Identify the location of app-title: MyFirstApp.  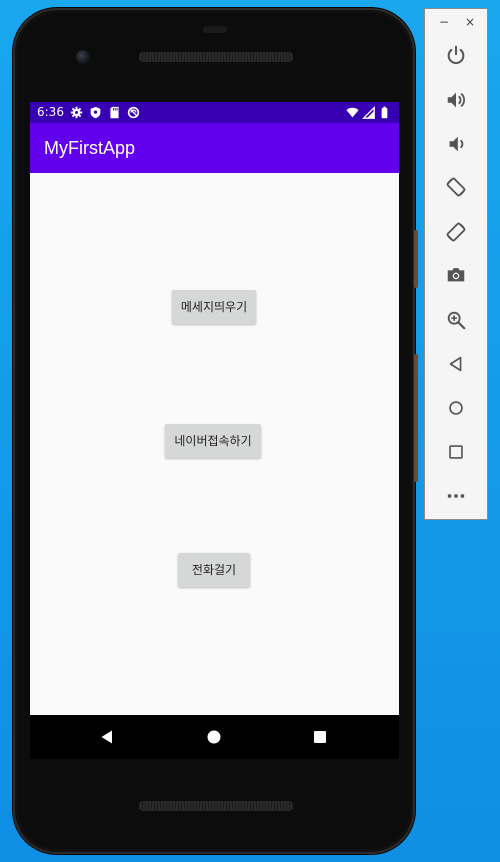
(90, 148).